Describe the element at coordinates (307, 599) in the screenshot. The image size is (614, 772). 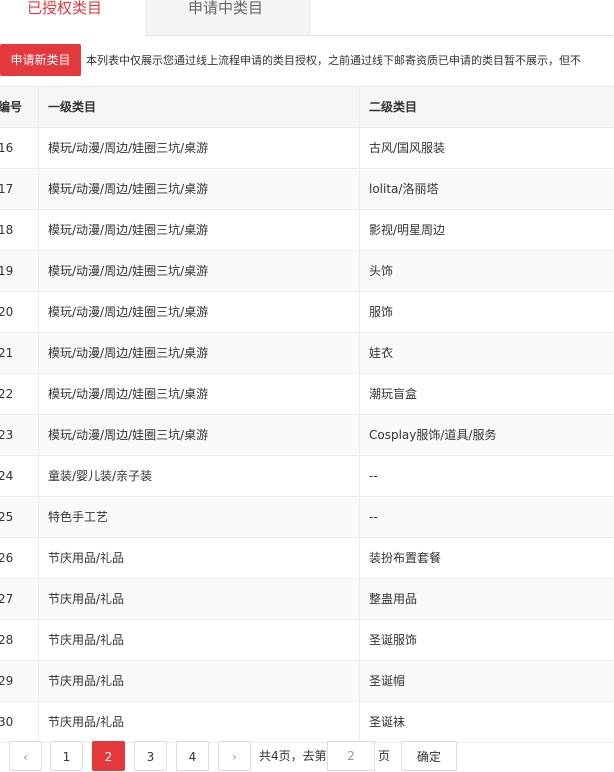
I see `table-row: 27 节庆用品/礼品 整蛊用品` at that location.